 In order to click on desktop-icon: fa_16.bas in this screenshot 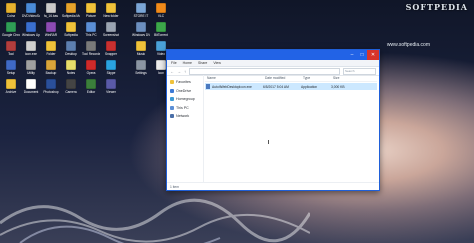, I will do `click(51, 10)`.